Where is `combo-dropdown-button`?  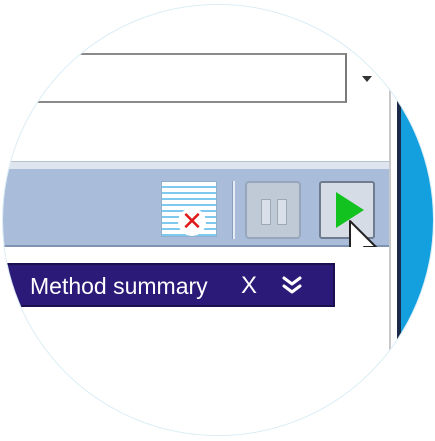 combo-dropdown-button is located at coordinates (367, 78).